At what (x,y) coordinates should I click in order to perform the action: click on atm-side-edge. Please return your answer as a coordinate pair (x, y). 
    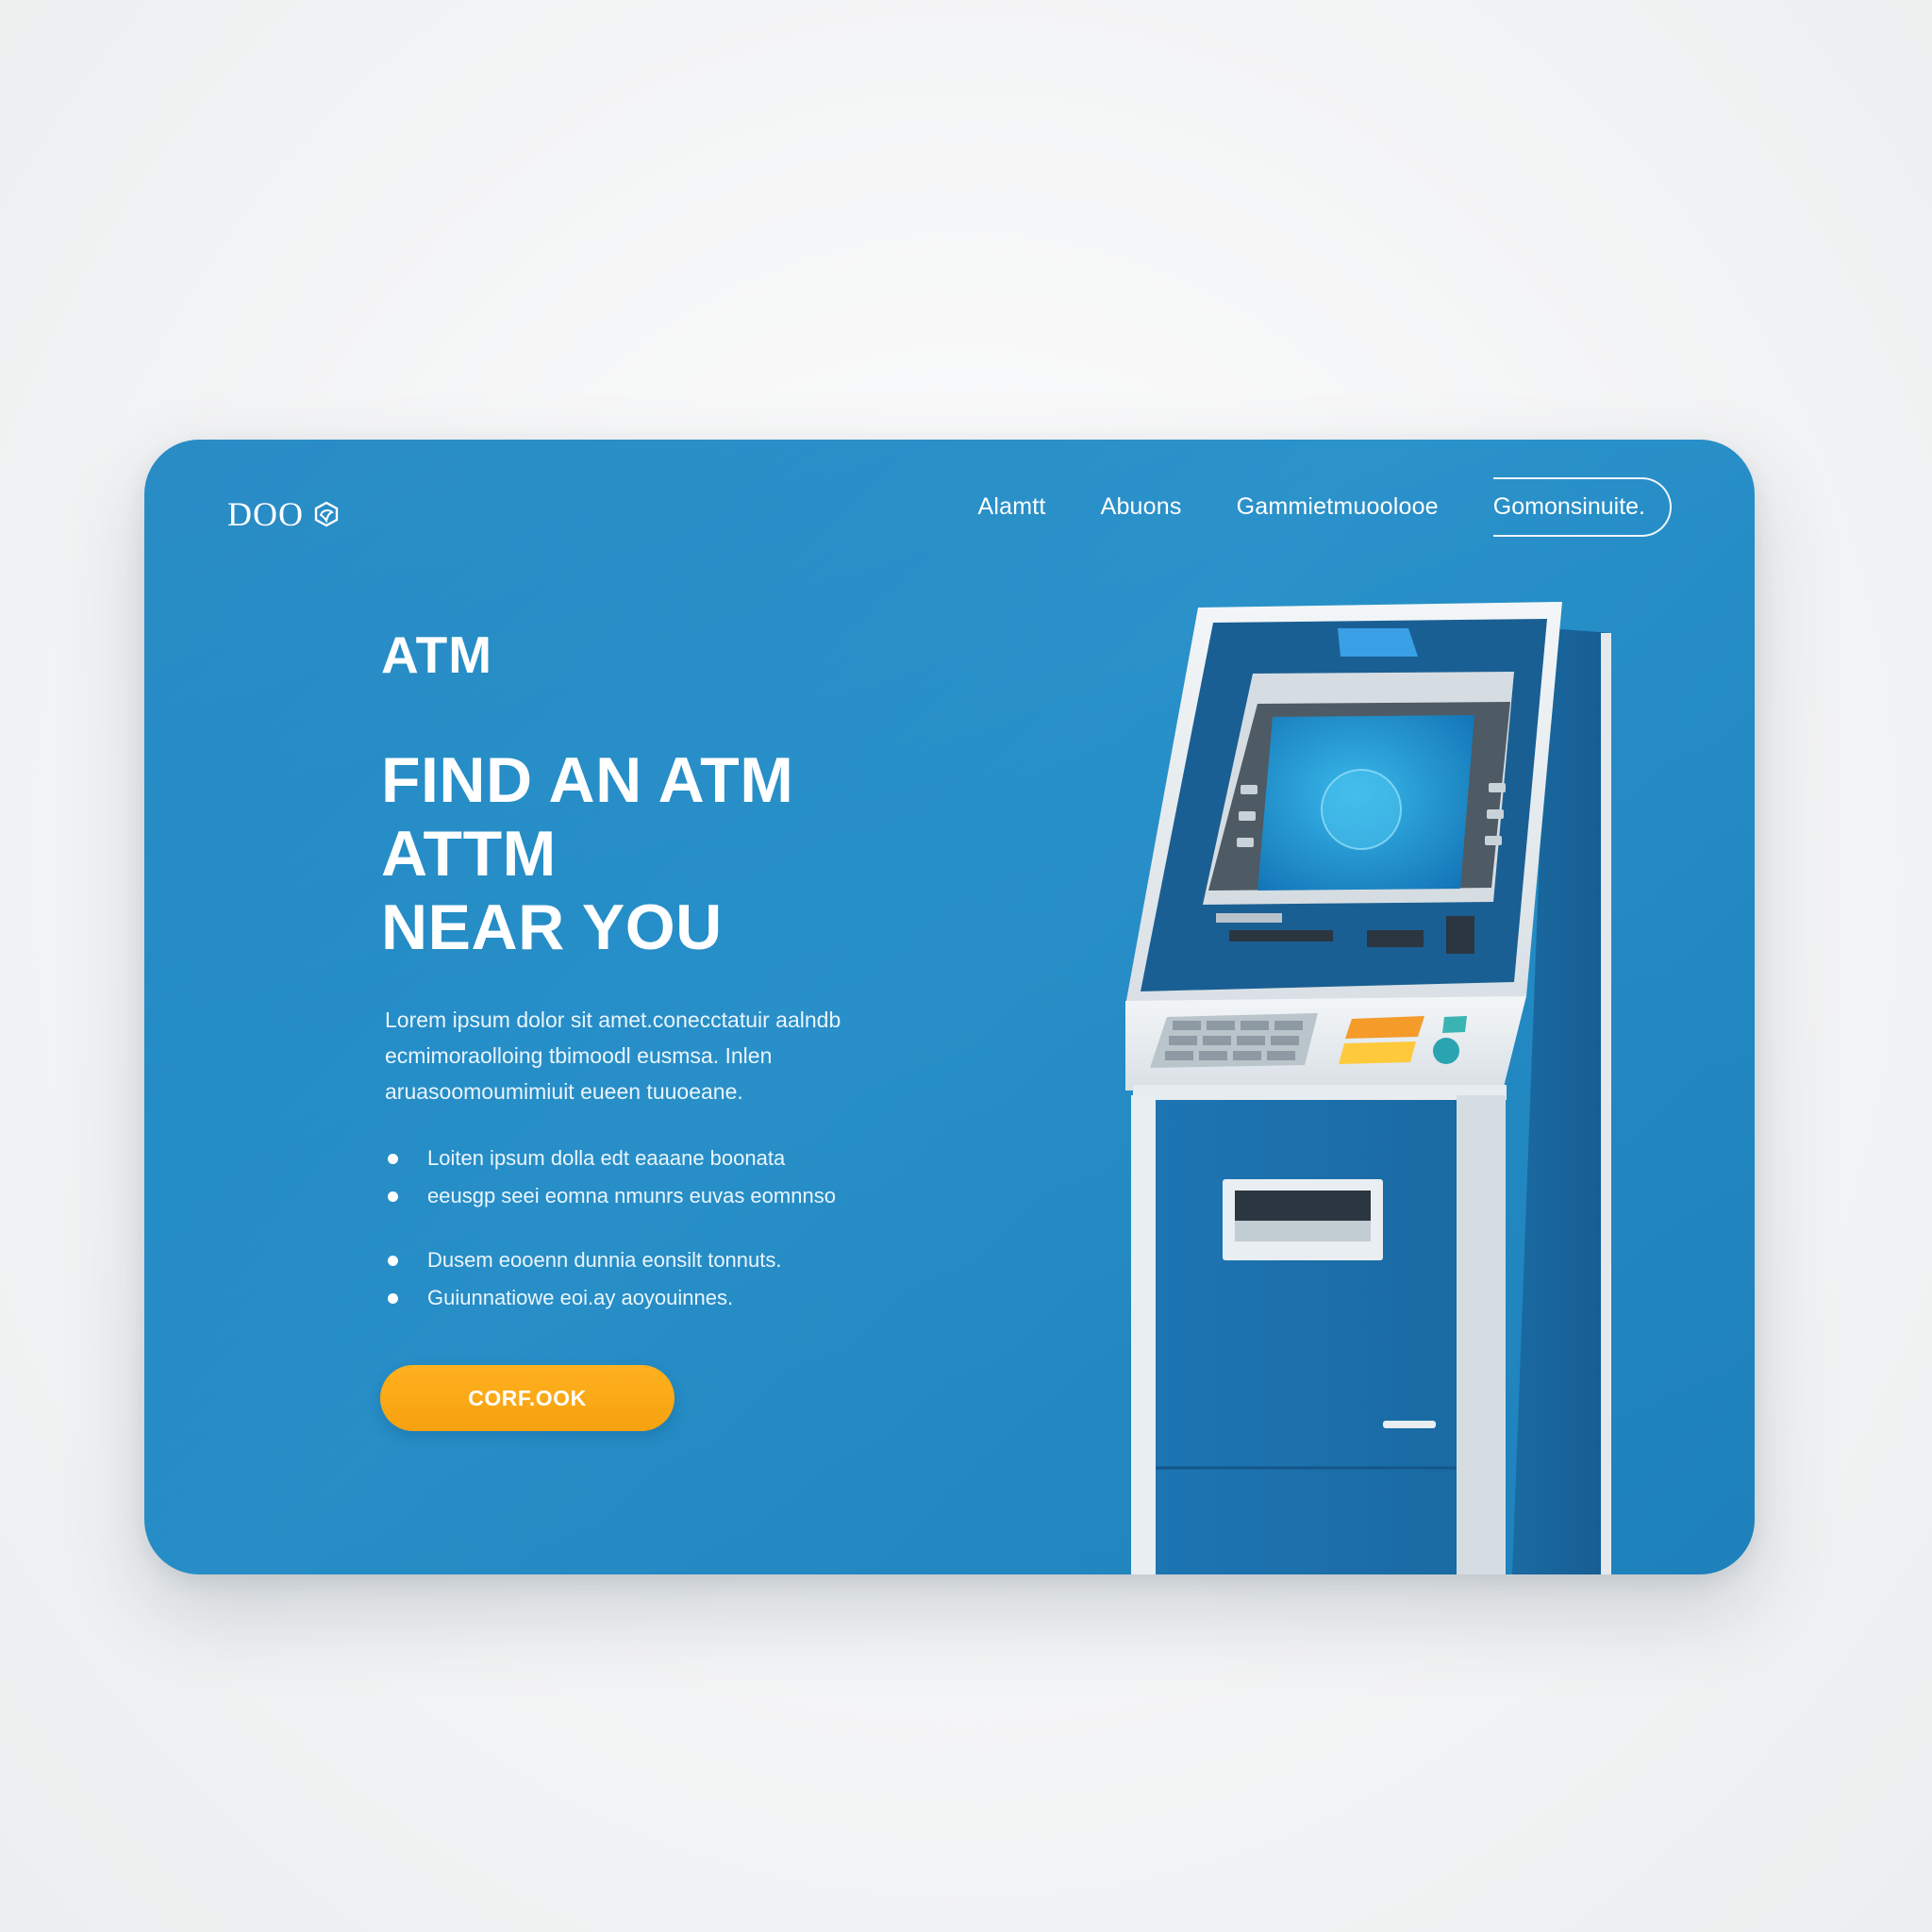
    Looking at the image, I should click on (1606, 1103).